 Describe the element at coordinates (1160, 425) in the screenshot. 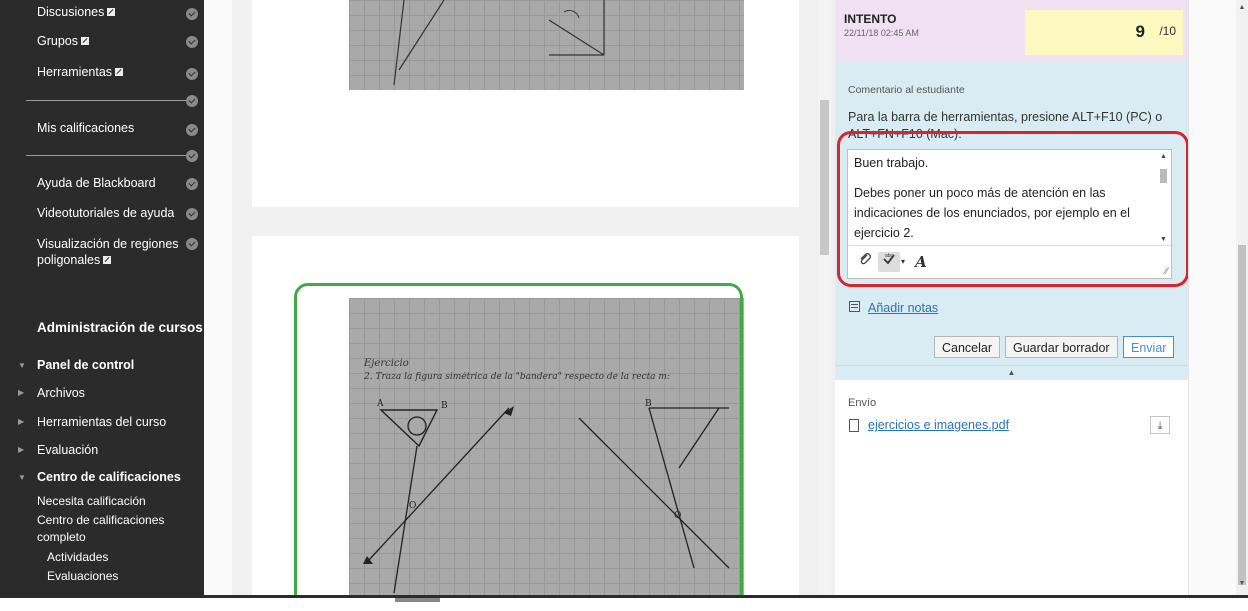

I see `download-icon: ⤓` at that location.